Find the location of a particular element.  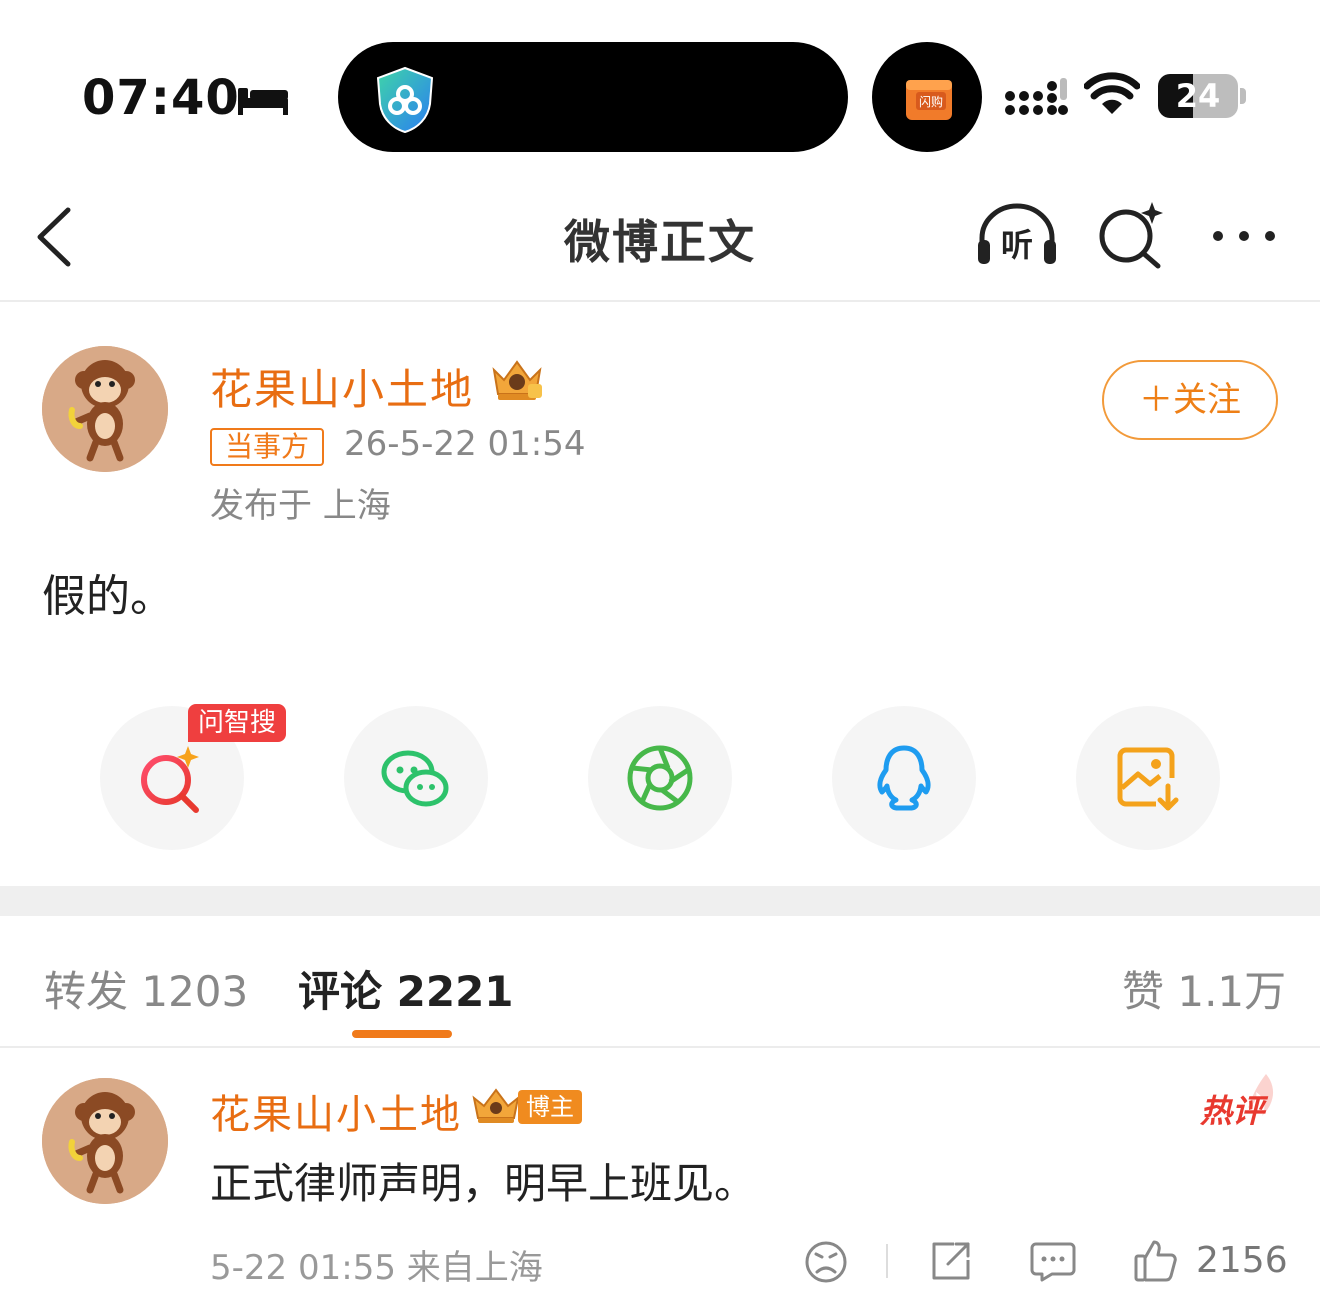

blogger-badge: 博主 is located at coordinates (550, 1107).